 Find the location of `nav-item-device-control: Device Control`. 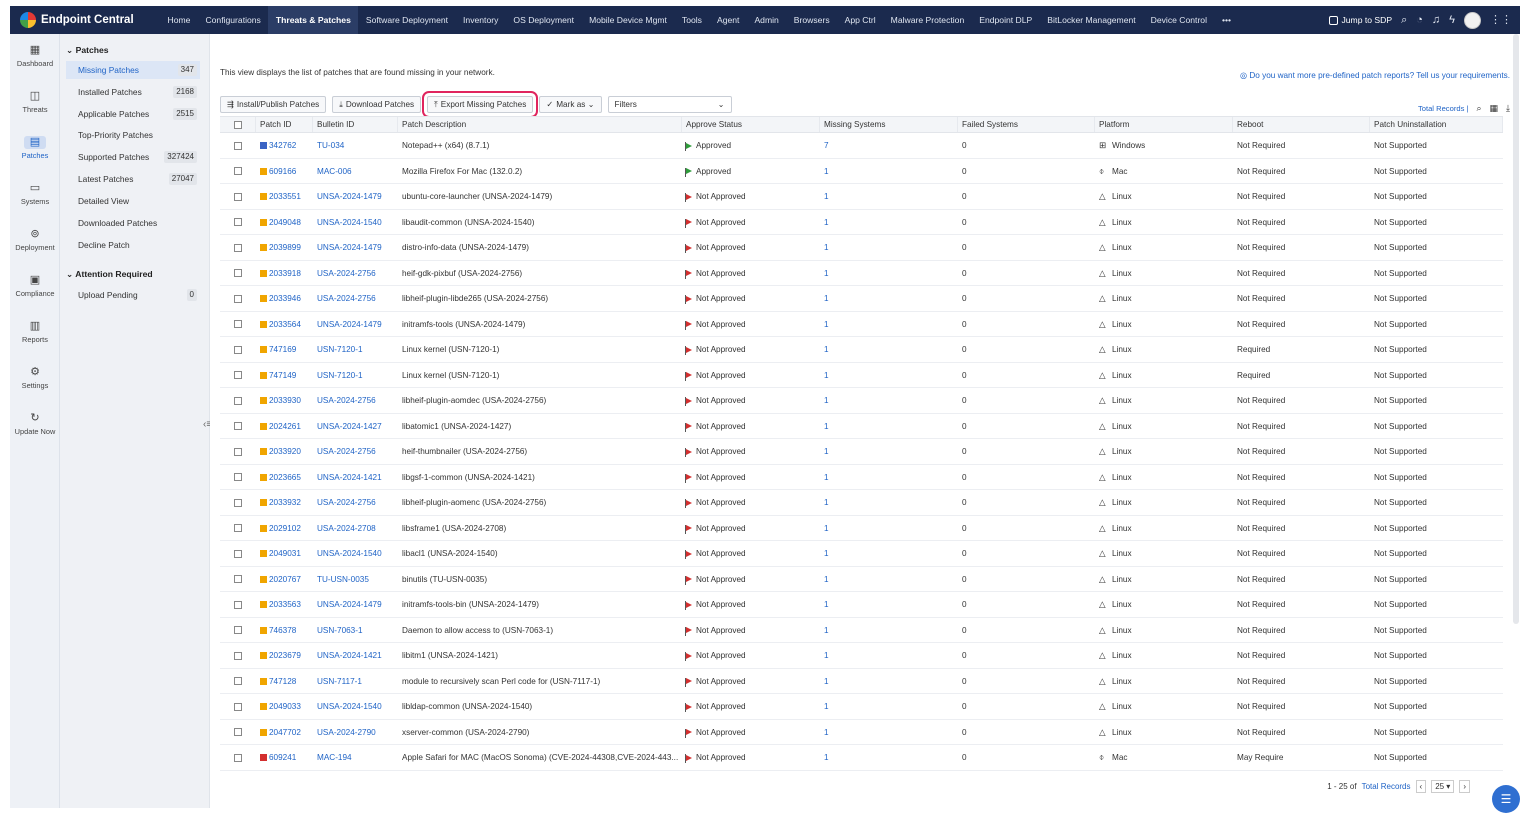

nav-item-device-control: Device Control is located at coordinates (1178, 20).